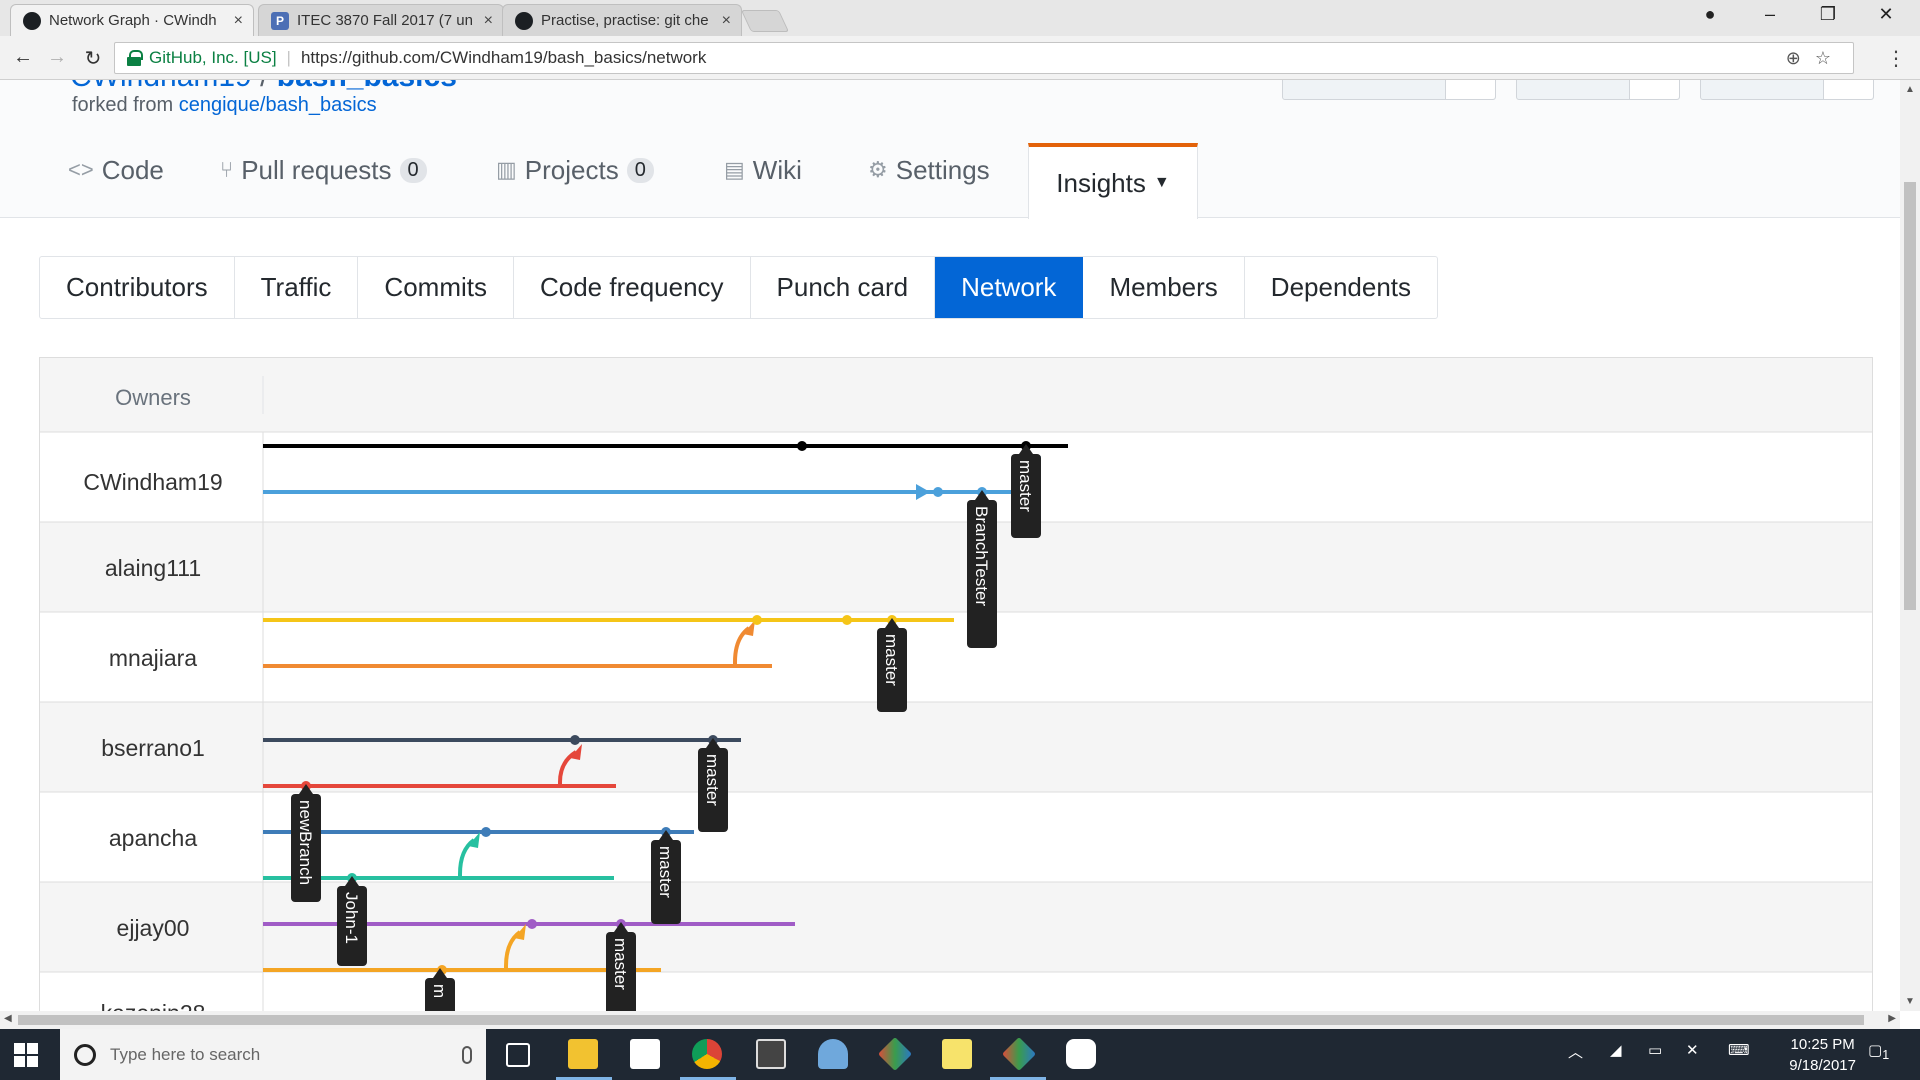 This screenshot has height=1080, width=1920. I want to click on star-button, so click(1598, 90).